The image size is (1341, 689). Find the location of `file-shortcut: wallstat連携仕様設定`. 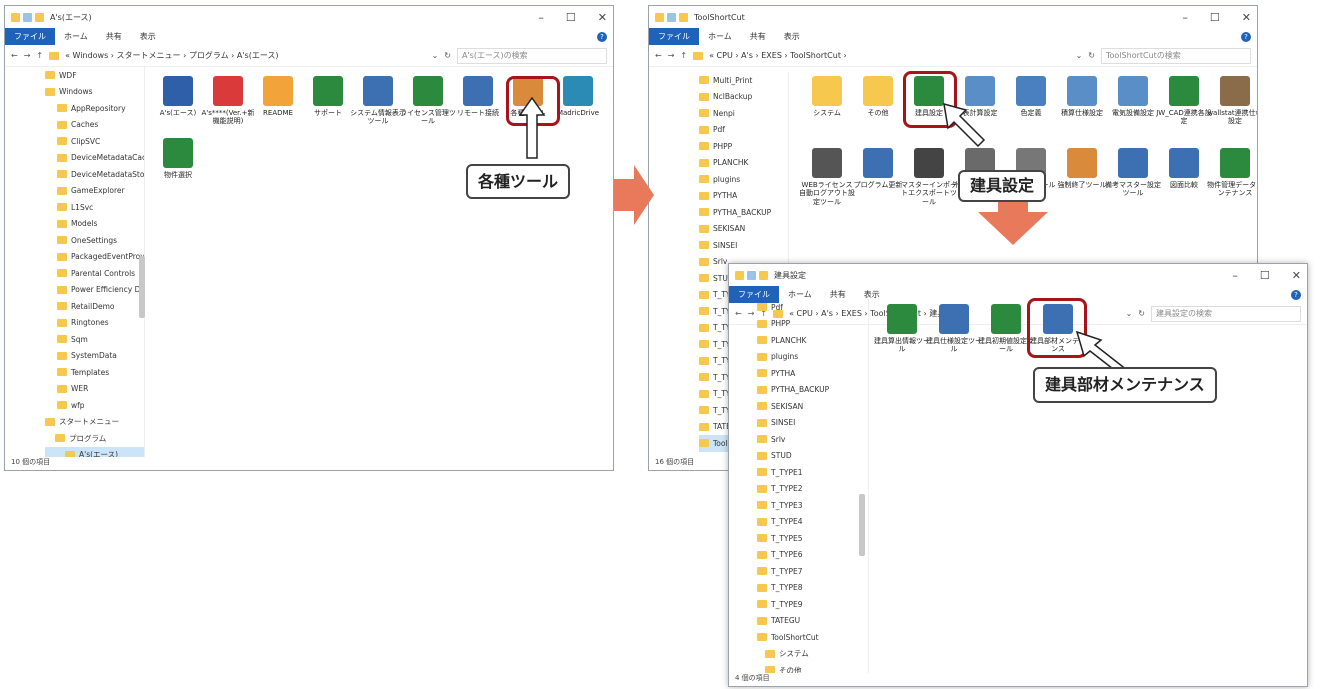

file-shortcut: wallstat連携仕様設定 is located at coordinates (1232, 101).